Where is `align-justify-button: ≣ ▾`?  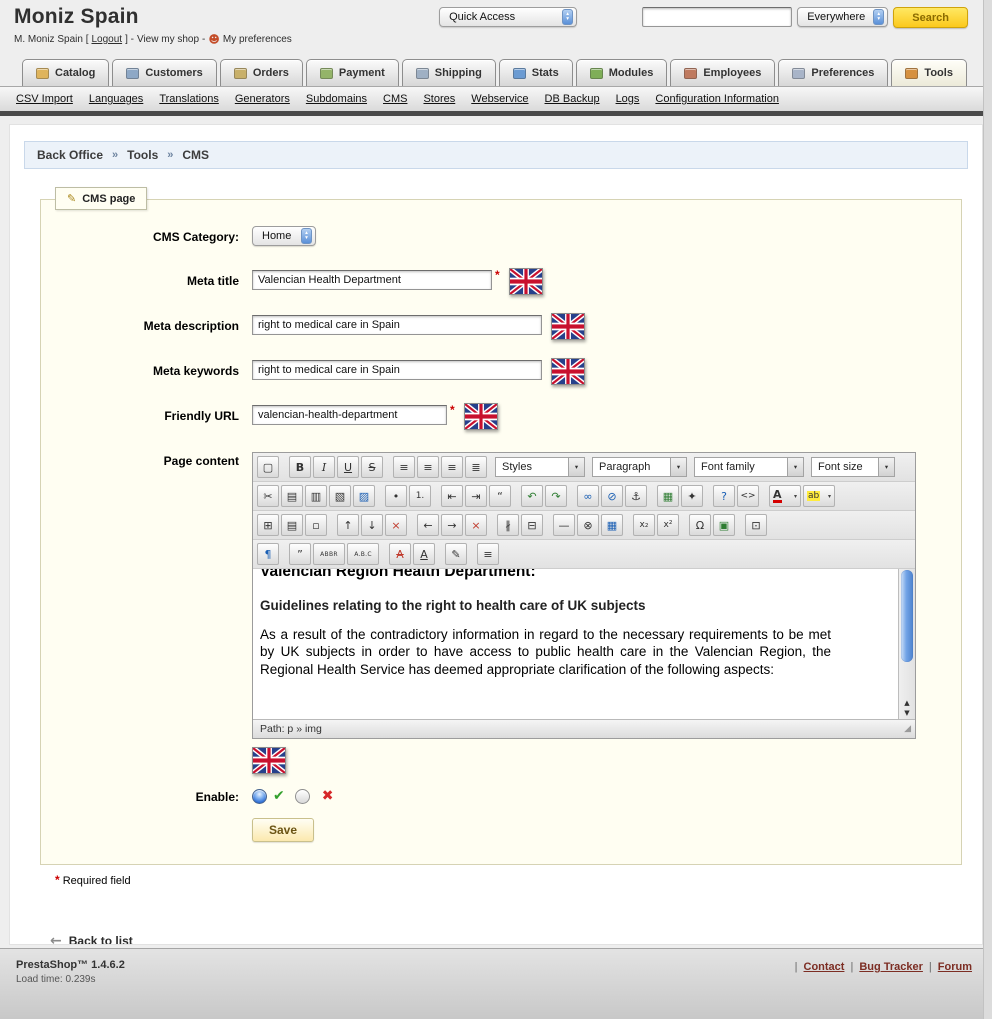
align-justify-button: ≣ ▾ is located at coordinates (476, 467).